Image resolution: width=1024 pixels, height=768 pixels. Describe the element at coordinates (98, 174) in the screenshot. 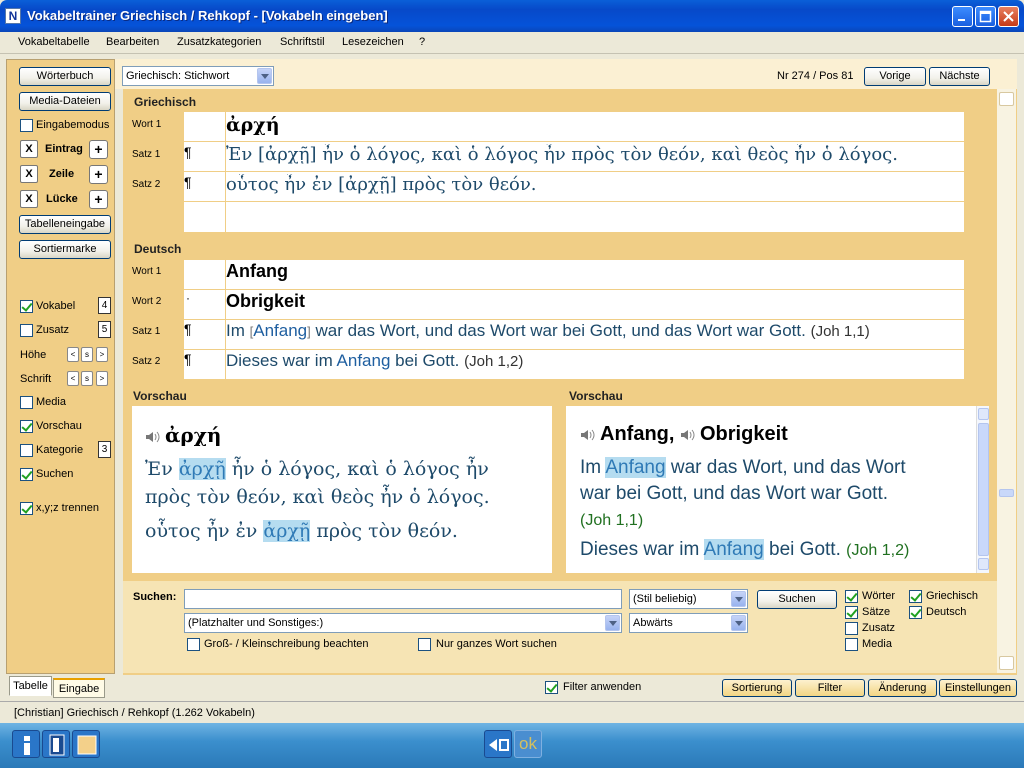

I see `zeile-add-button: +` at that location.